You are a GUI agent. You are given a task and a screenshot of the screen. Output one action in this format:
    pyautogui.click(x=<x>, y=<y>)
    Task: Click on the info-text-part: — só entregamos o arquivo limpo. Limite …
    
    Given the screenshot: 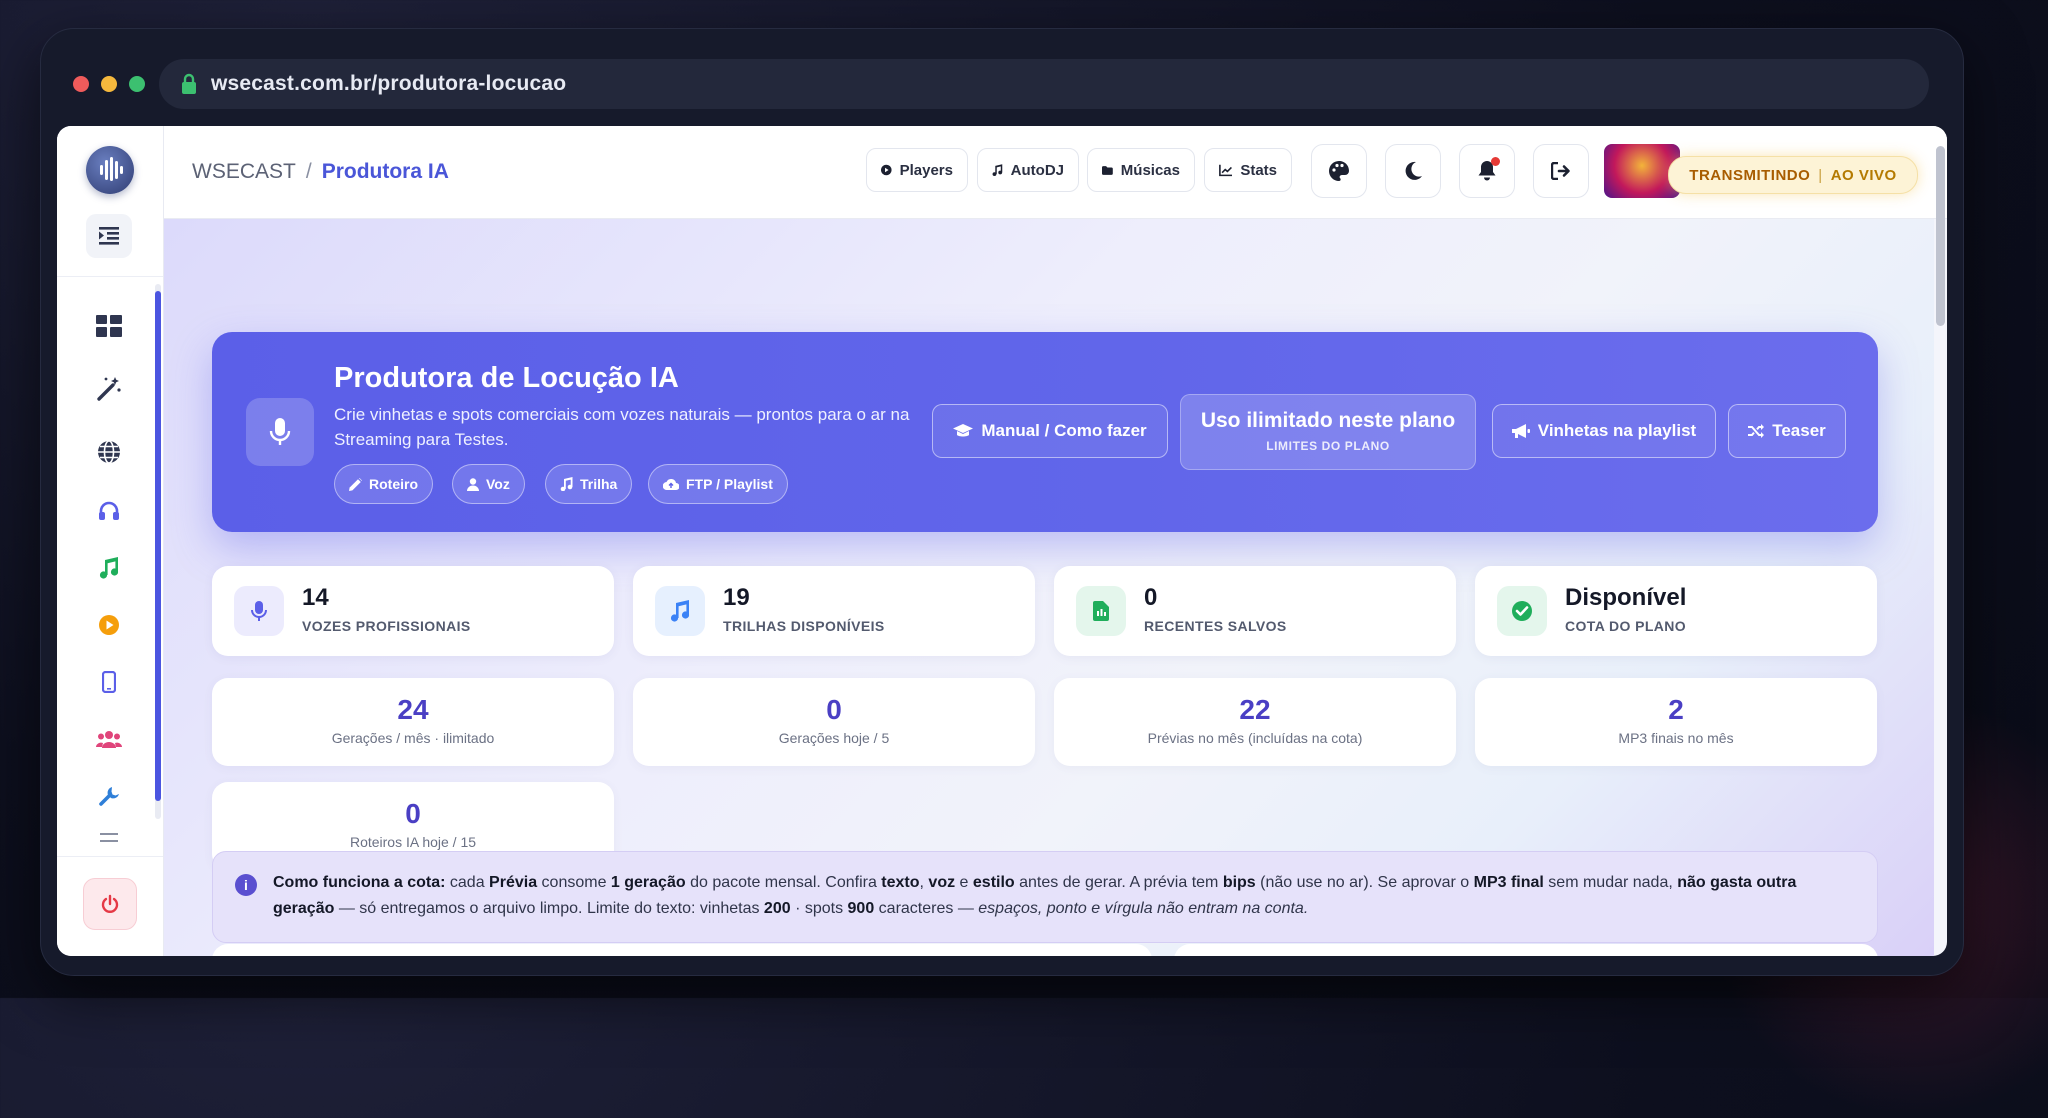 What is the action you would take?
    pyautogui.click(x=549, y=908)
    